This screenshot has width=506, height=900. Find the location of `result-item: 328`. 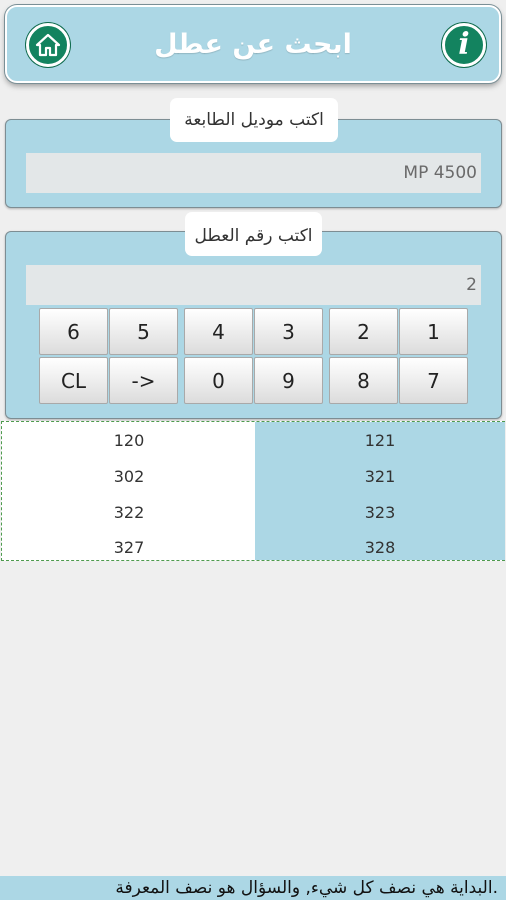

result-item: 328 is located at coordinates (380, 547).